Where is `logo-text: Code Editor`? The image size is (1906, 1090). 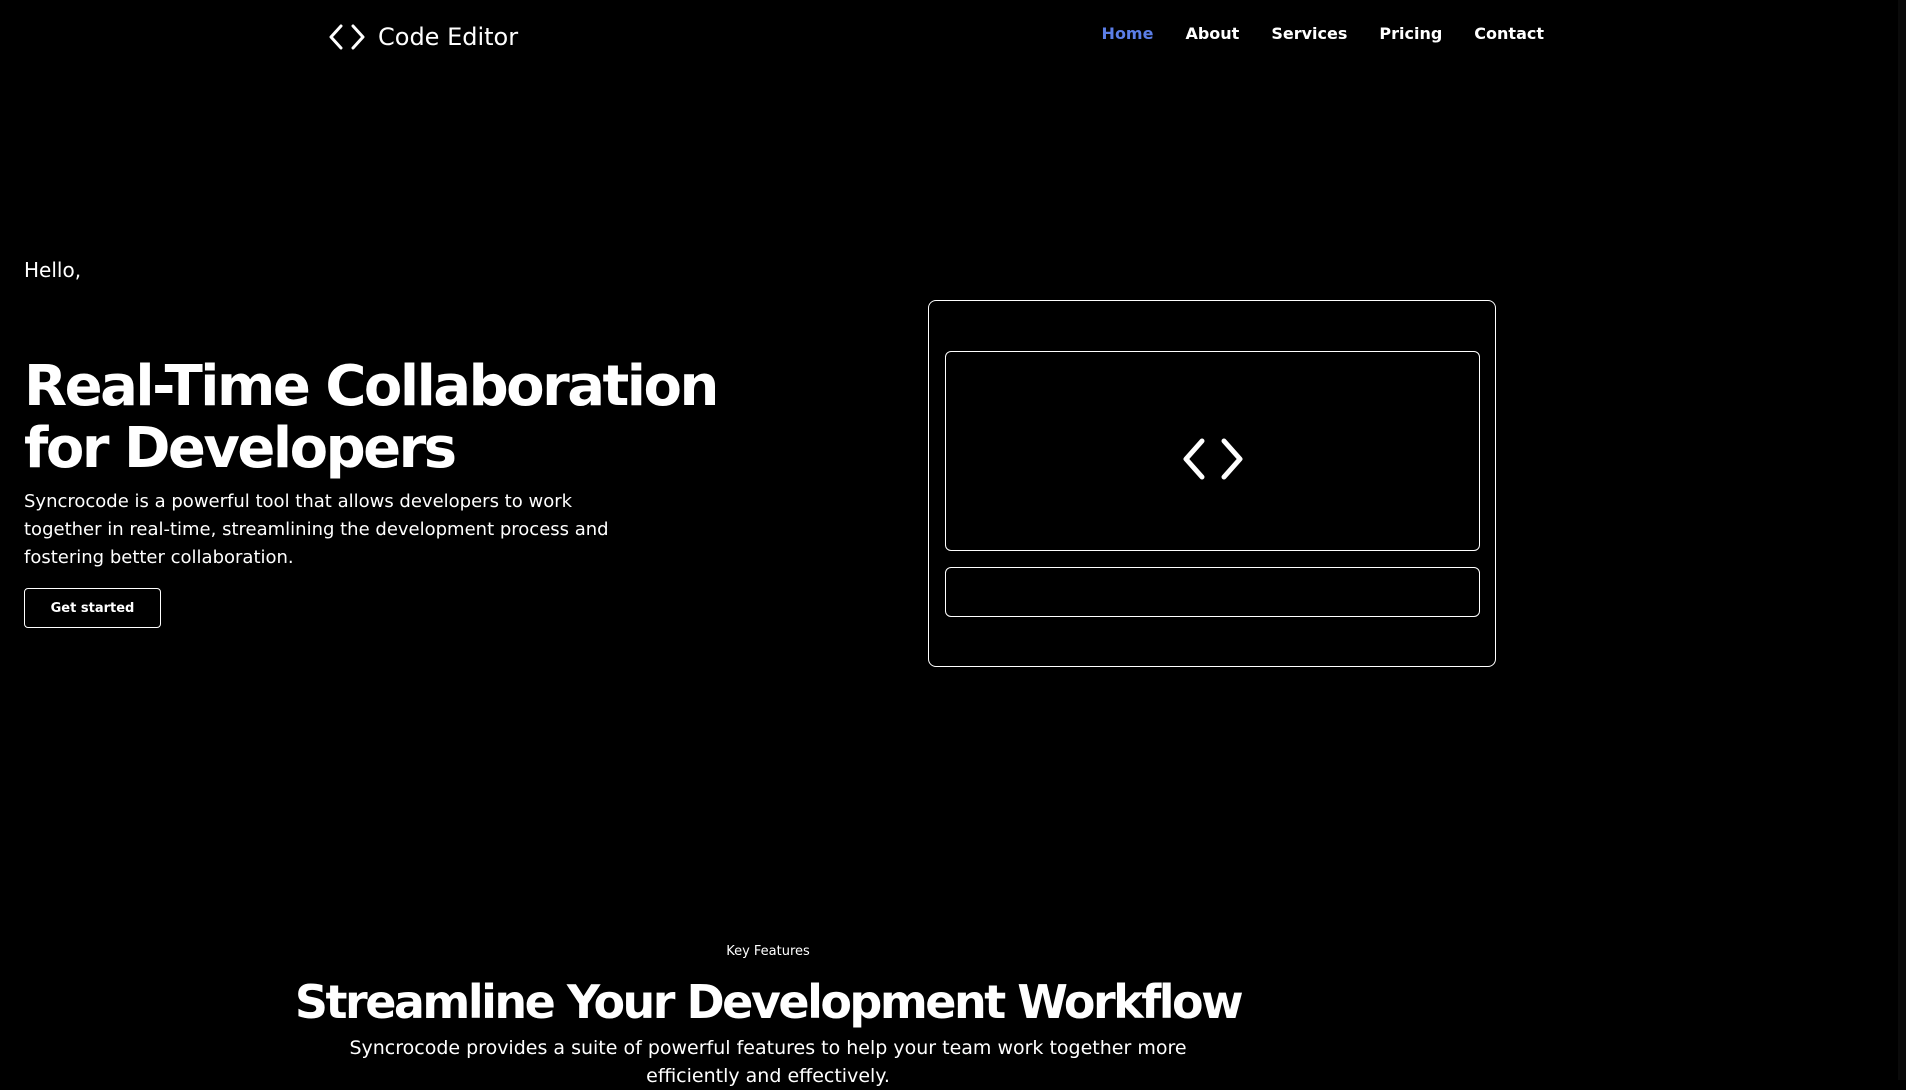 logo-text: Code Editor is located at coordinates (448, 37).